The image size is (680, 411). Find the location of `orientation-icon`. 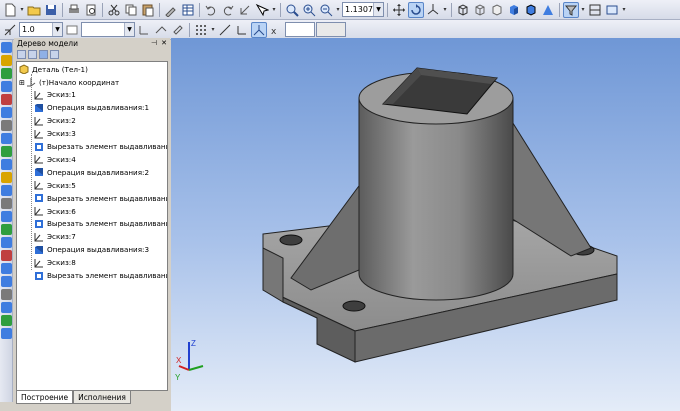

orientation-icon is located at coordinates (433, 10).